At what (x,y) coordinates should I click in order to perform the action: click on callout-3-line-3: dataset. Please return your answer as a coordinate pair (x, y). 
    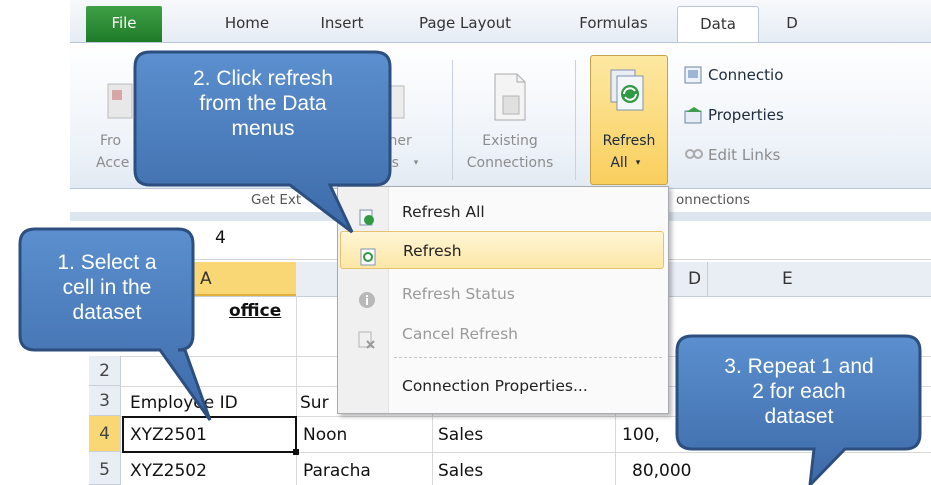
    Looking at the image, I should click on (799, 416).